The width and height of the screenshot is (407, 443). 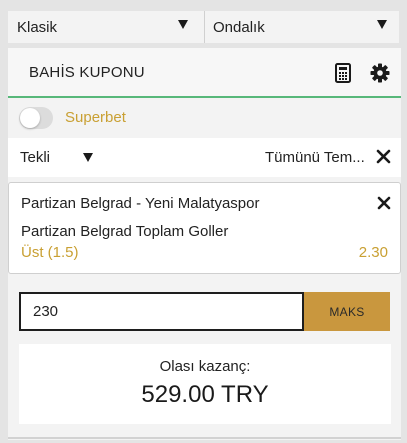 I want to click on superbet-row: Superbet, so click(x=204, y=118).